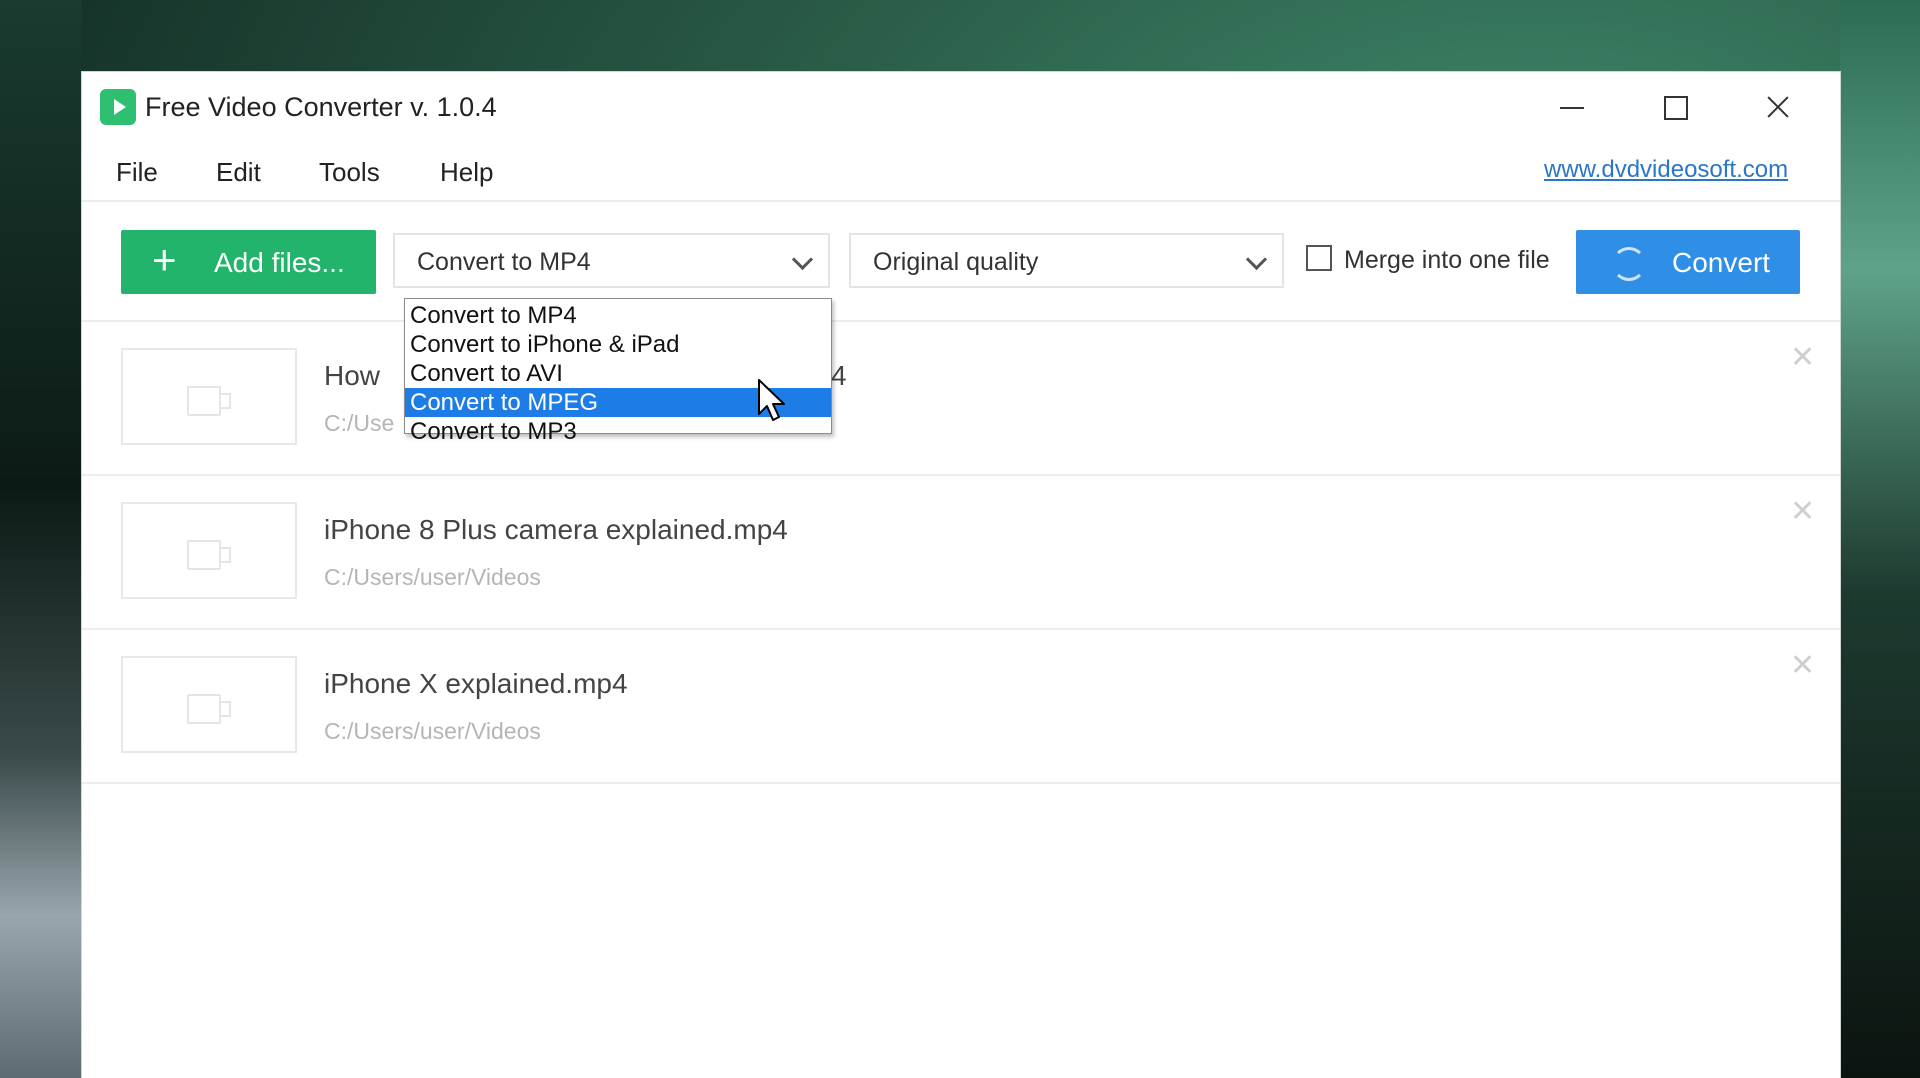  I want to click on dropdown-option: Convert to MP4, so click(618, 315).